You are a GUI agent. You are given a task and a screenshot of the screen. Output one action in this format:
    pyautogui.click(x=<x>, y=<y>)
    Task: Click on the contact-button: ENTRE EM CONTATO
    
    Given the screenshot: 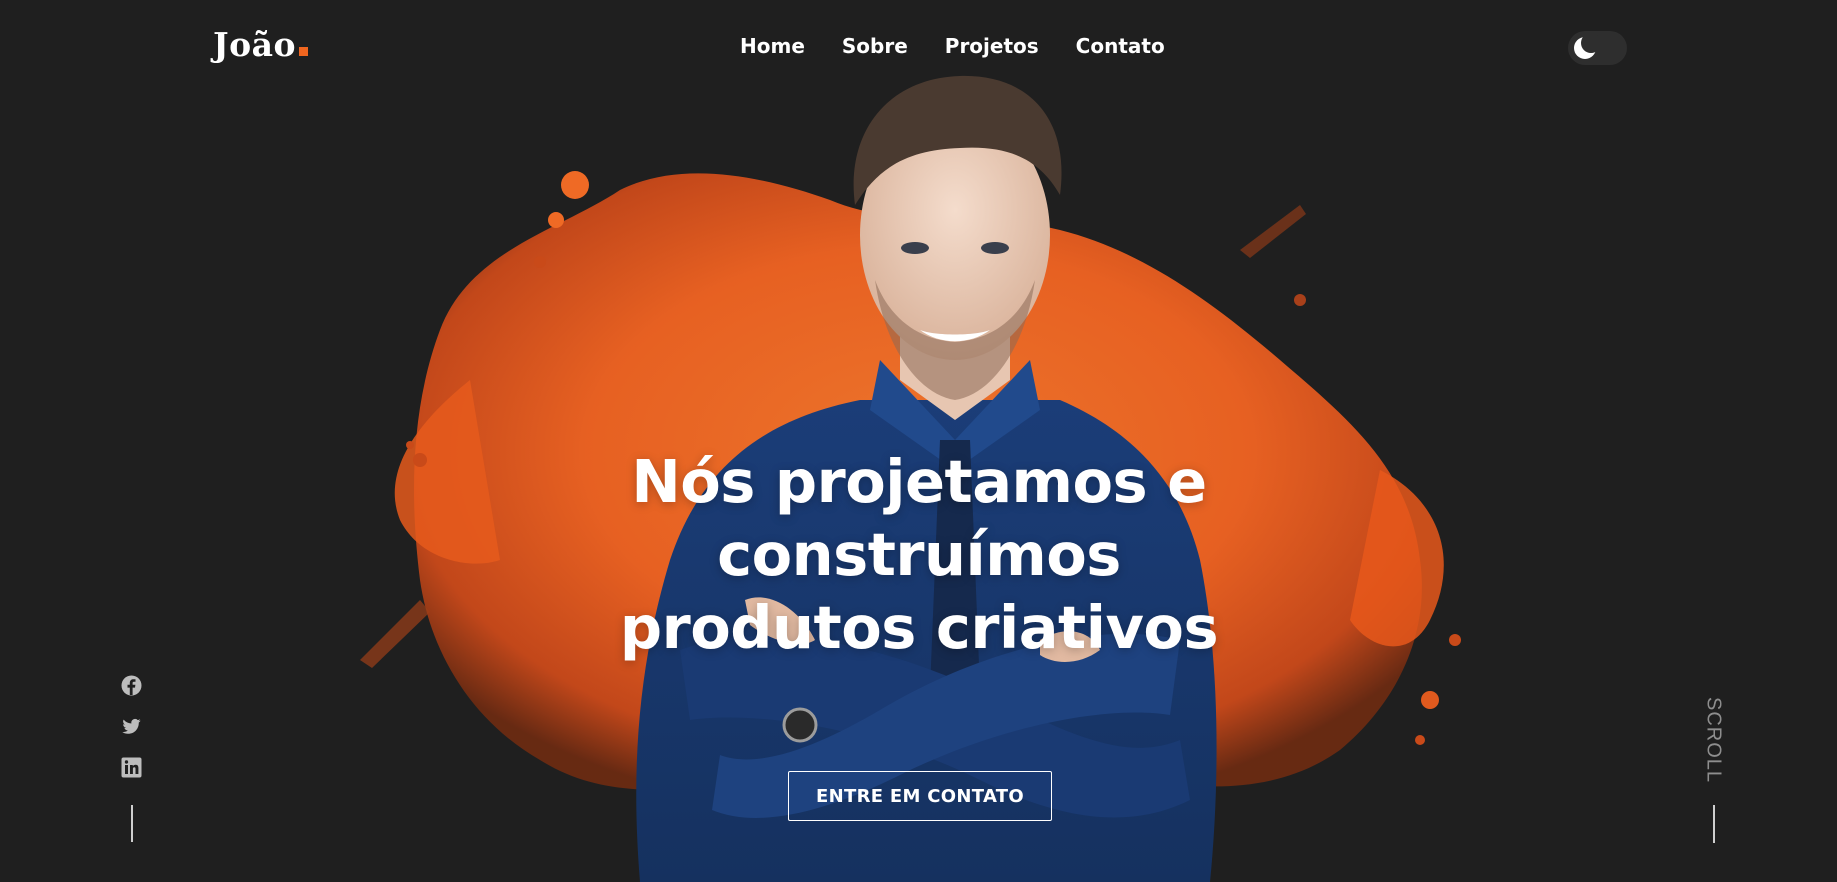 What is the action you would take?
    pyautogui.click(x=920, y=796)
    